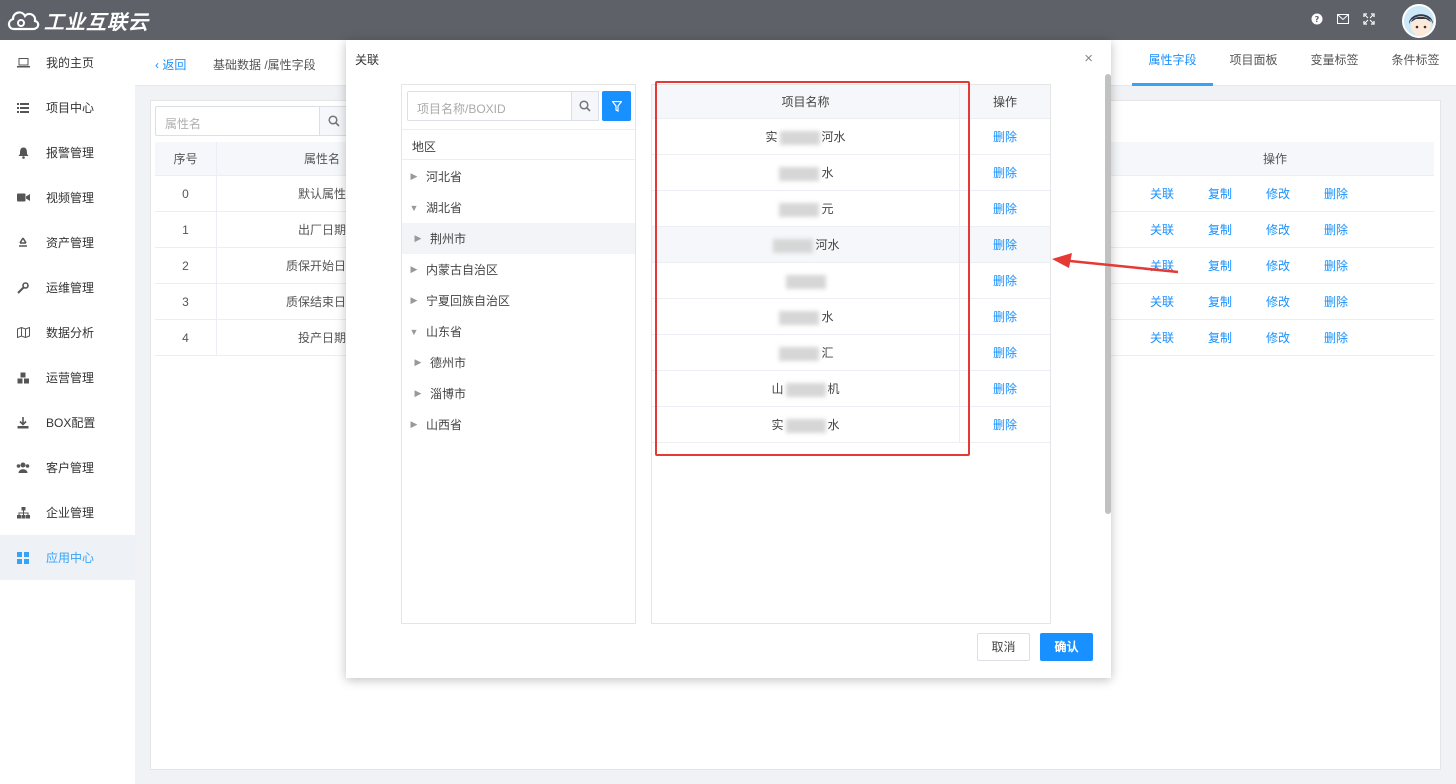  I want to click on sidebar-item-enterprise: 企业管理, so click(67, 512).